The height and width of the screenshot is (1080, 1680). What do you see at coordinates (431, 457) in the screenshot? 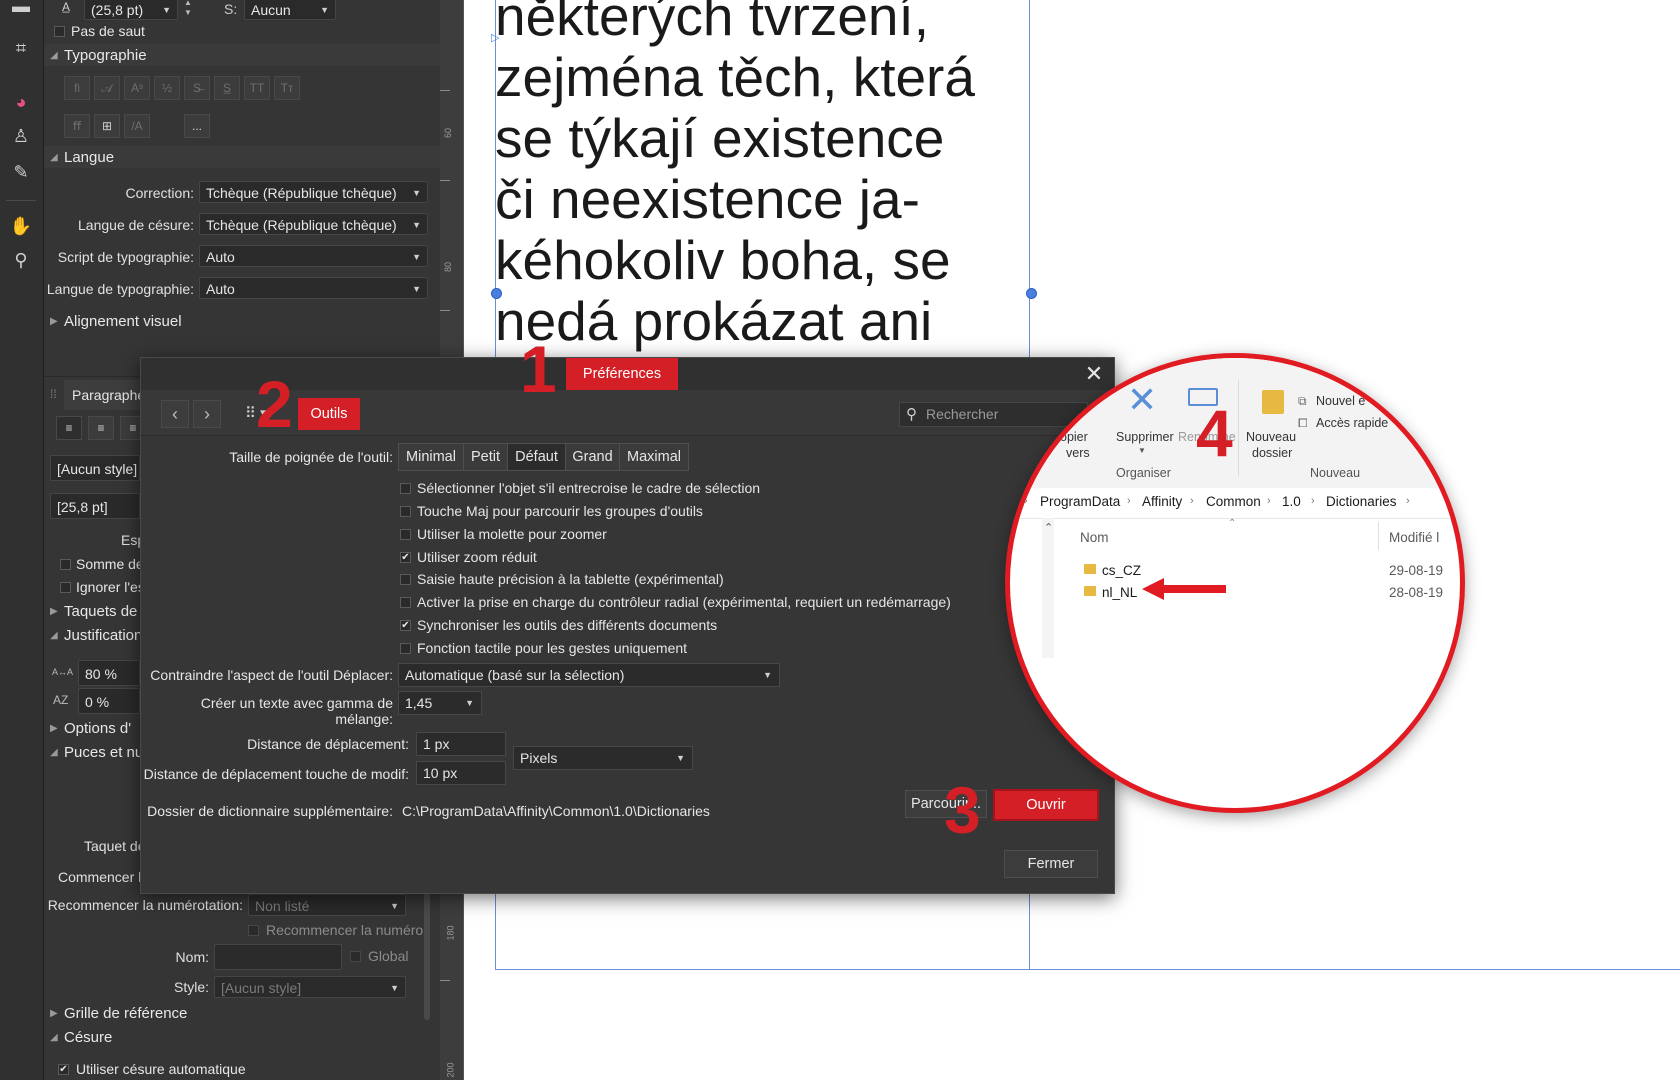
I see `handle-size-minimal: Minimal` at bounding box center [431, 457].